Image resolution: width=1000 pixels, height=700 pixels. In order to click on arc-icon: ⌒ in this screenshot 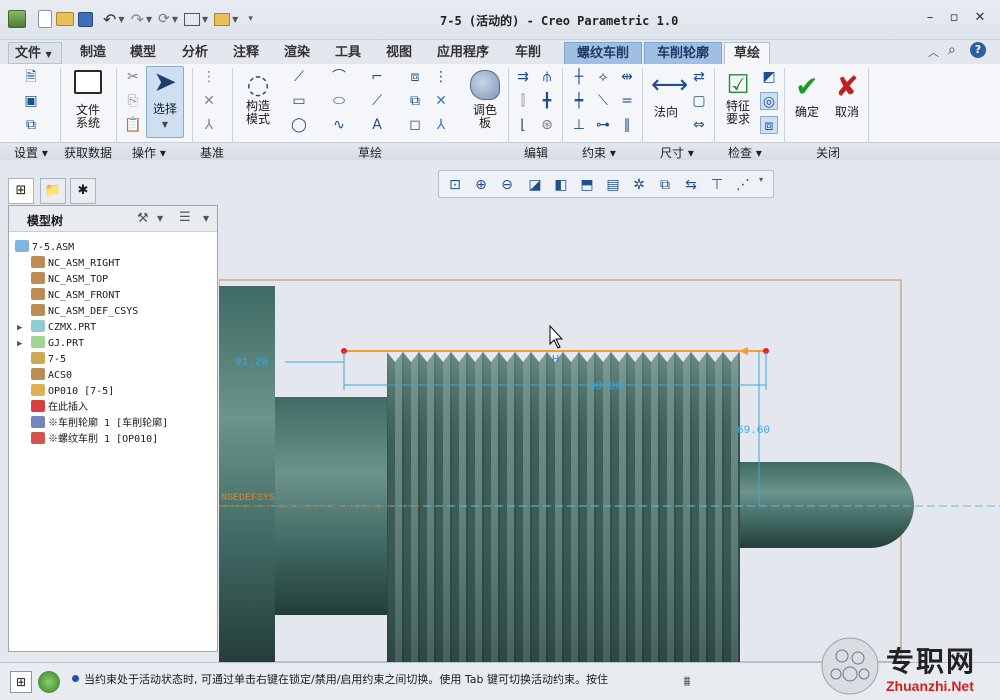, I will do `click(339, 77)`.